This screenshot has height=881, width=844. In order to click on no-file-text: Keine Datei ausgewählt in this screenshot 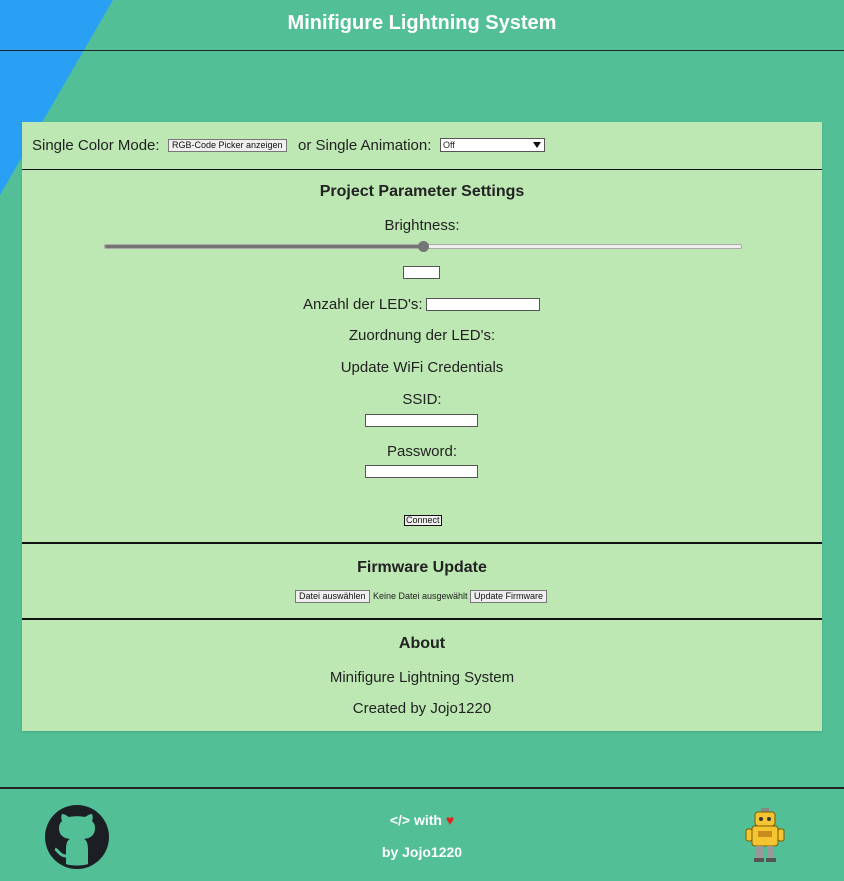, I will do `click(420, 596)`.